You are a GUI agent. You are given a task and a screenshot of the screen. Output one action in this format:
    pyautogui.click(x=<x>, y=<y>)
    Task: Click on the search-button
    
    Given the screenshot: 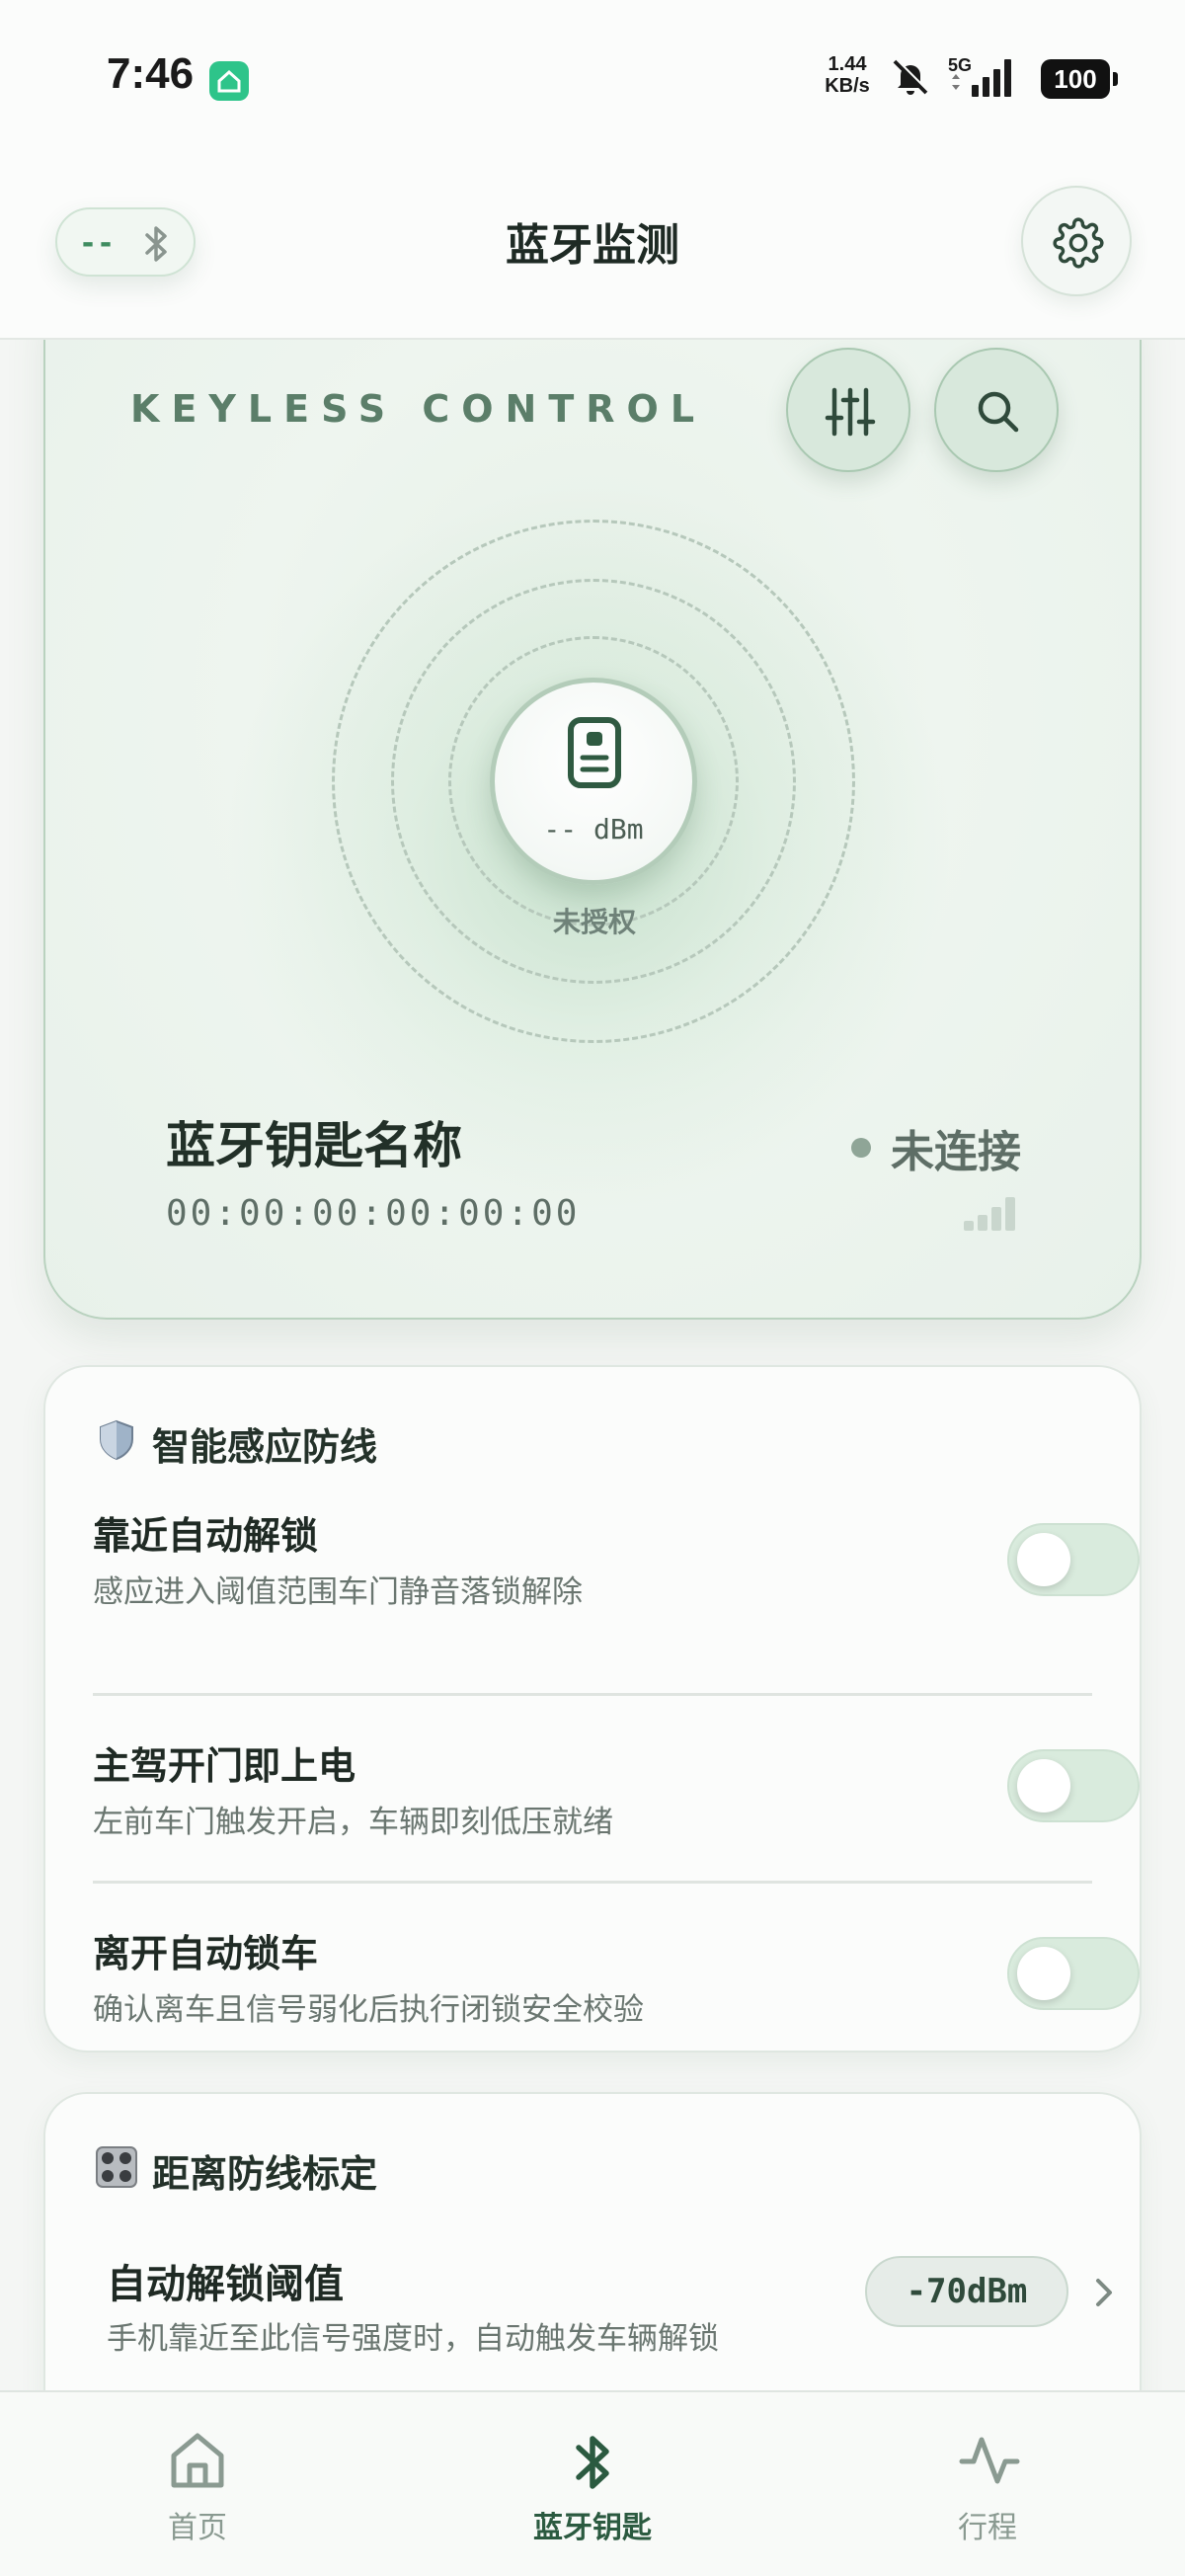 What is the action you would take?
    pyautogui.click(x=997, y=410)
    